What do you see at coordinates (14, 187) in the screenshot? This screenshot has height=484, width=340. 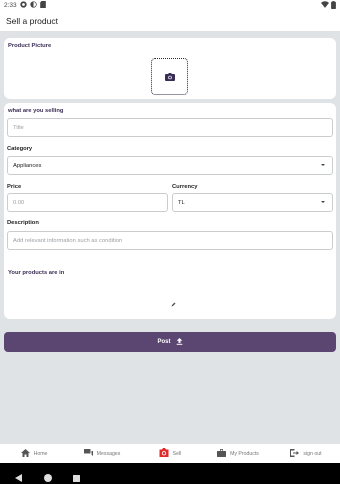 I see `price-label: Price` at bounding box center [14, 187].